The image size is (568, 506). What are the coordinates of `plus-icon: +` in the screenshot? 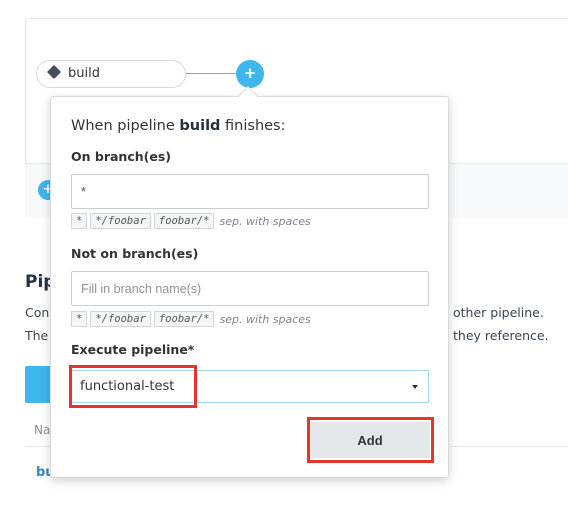 It's located at (250, 73).